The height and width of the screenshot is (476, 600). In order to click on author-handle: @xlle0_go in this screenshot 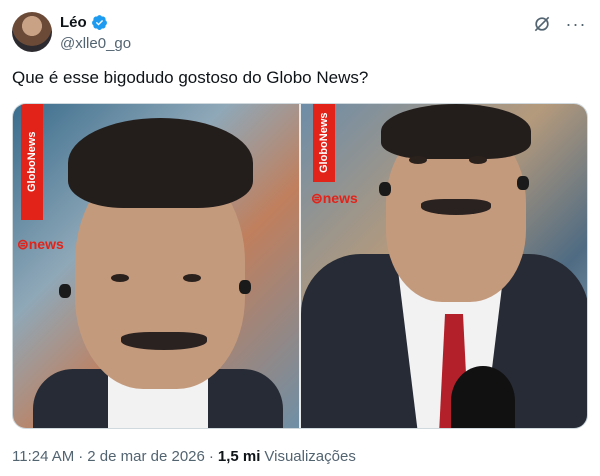, I will do `click(95, 43)`.